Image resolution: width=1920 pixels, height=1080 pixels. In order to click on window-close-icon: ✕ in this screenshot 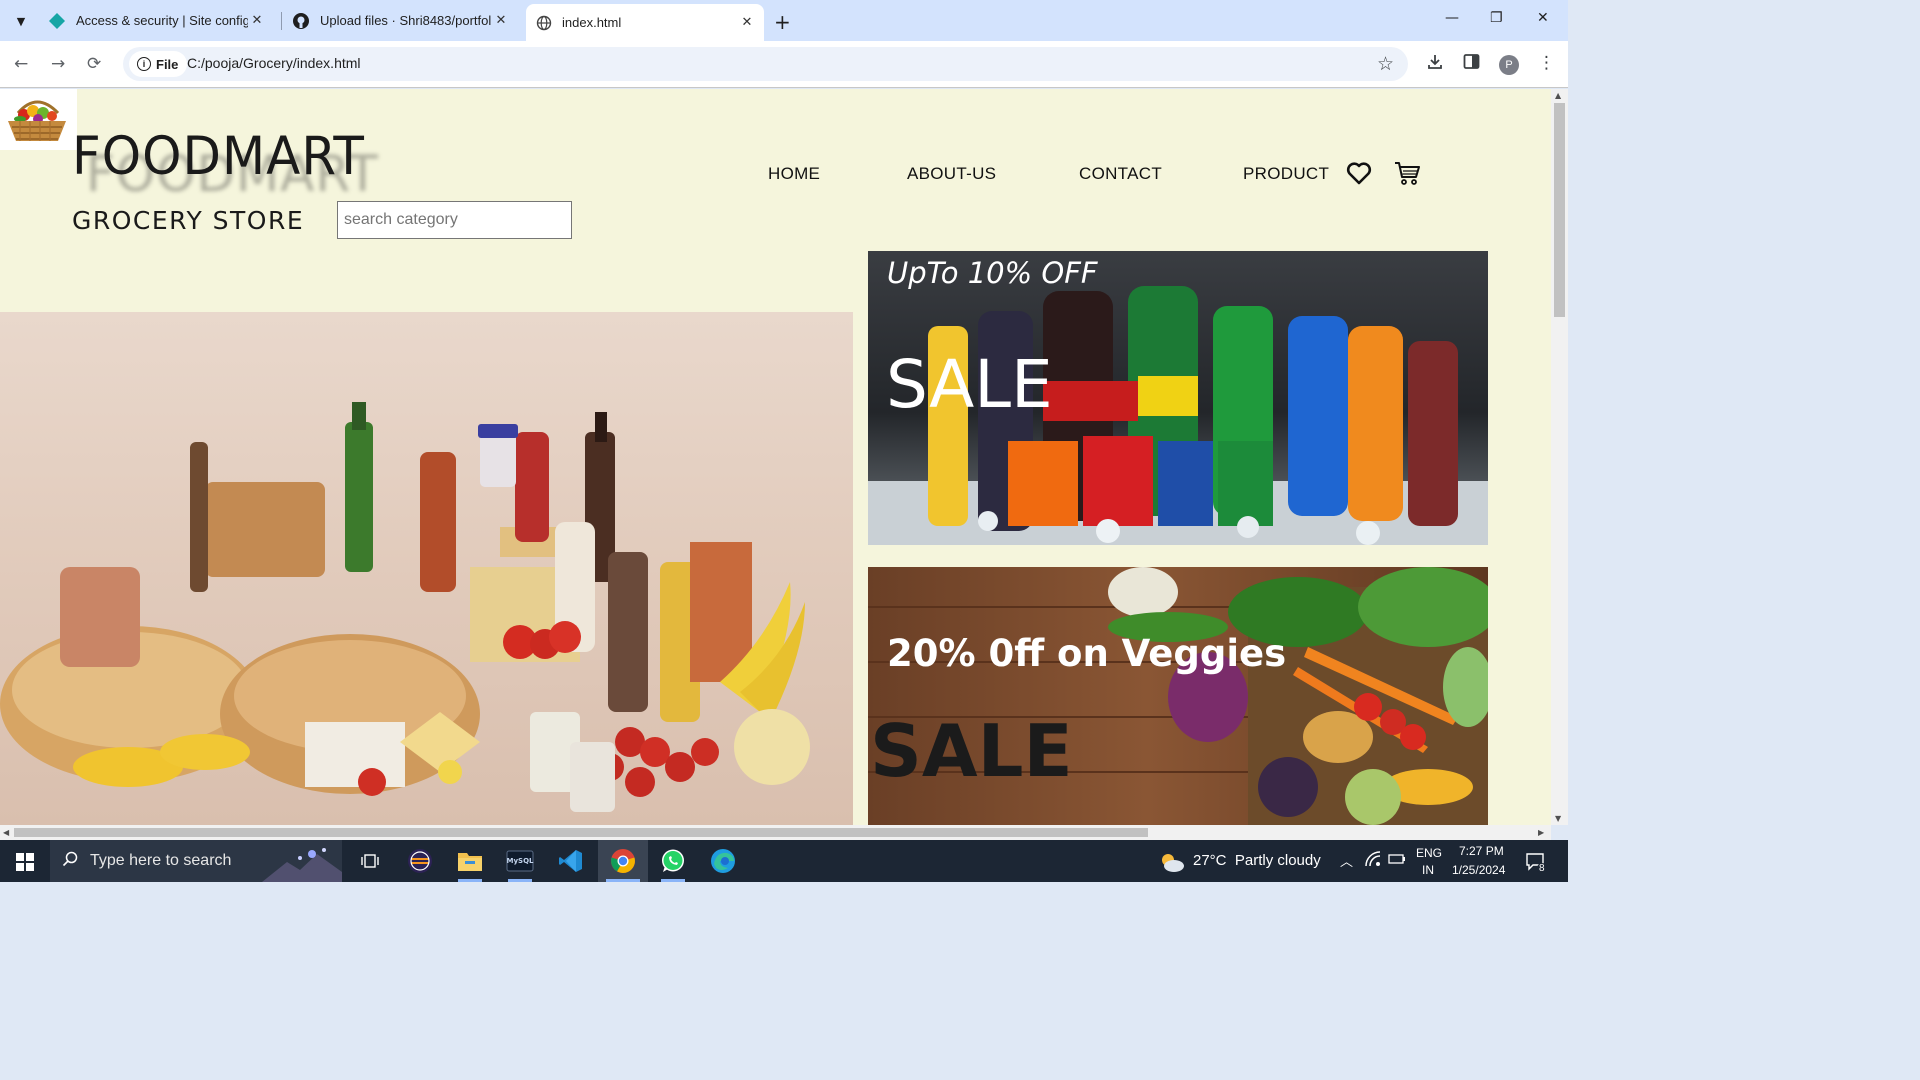, I will do `click(1543, 18)`.